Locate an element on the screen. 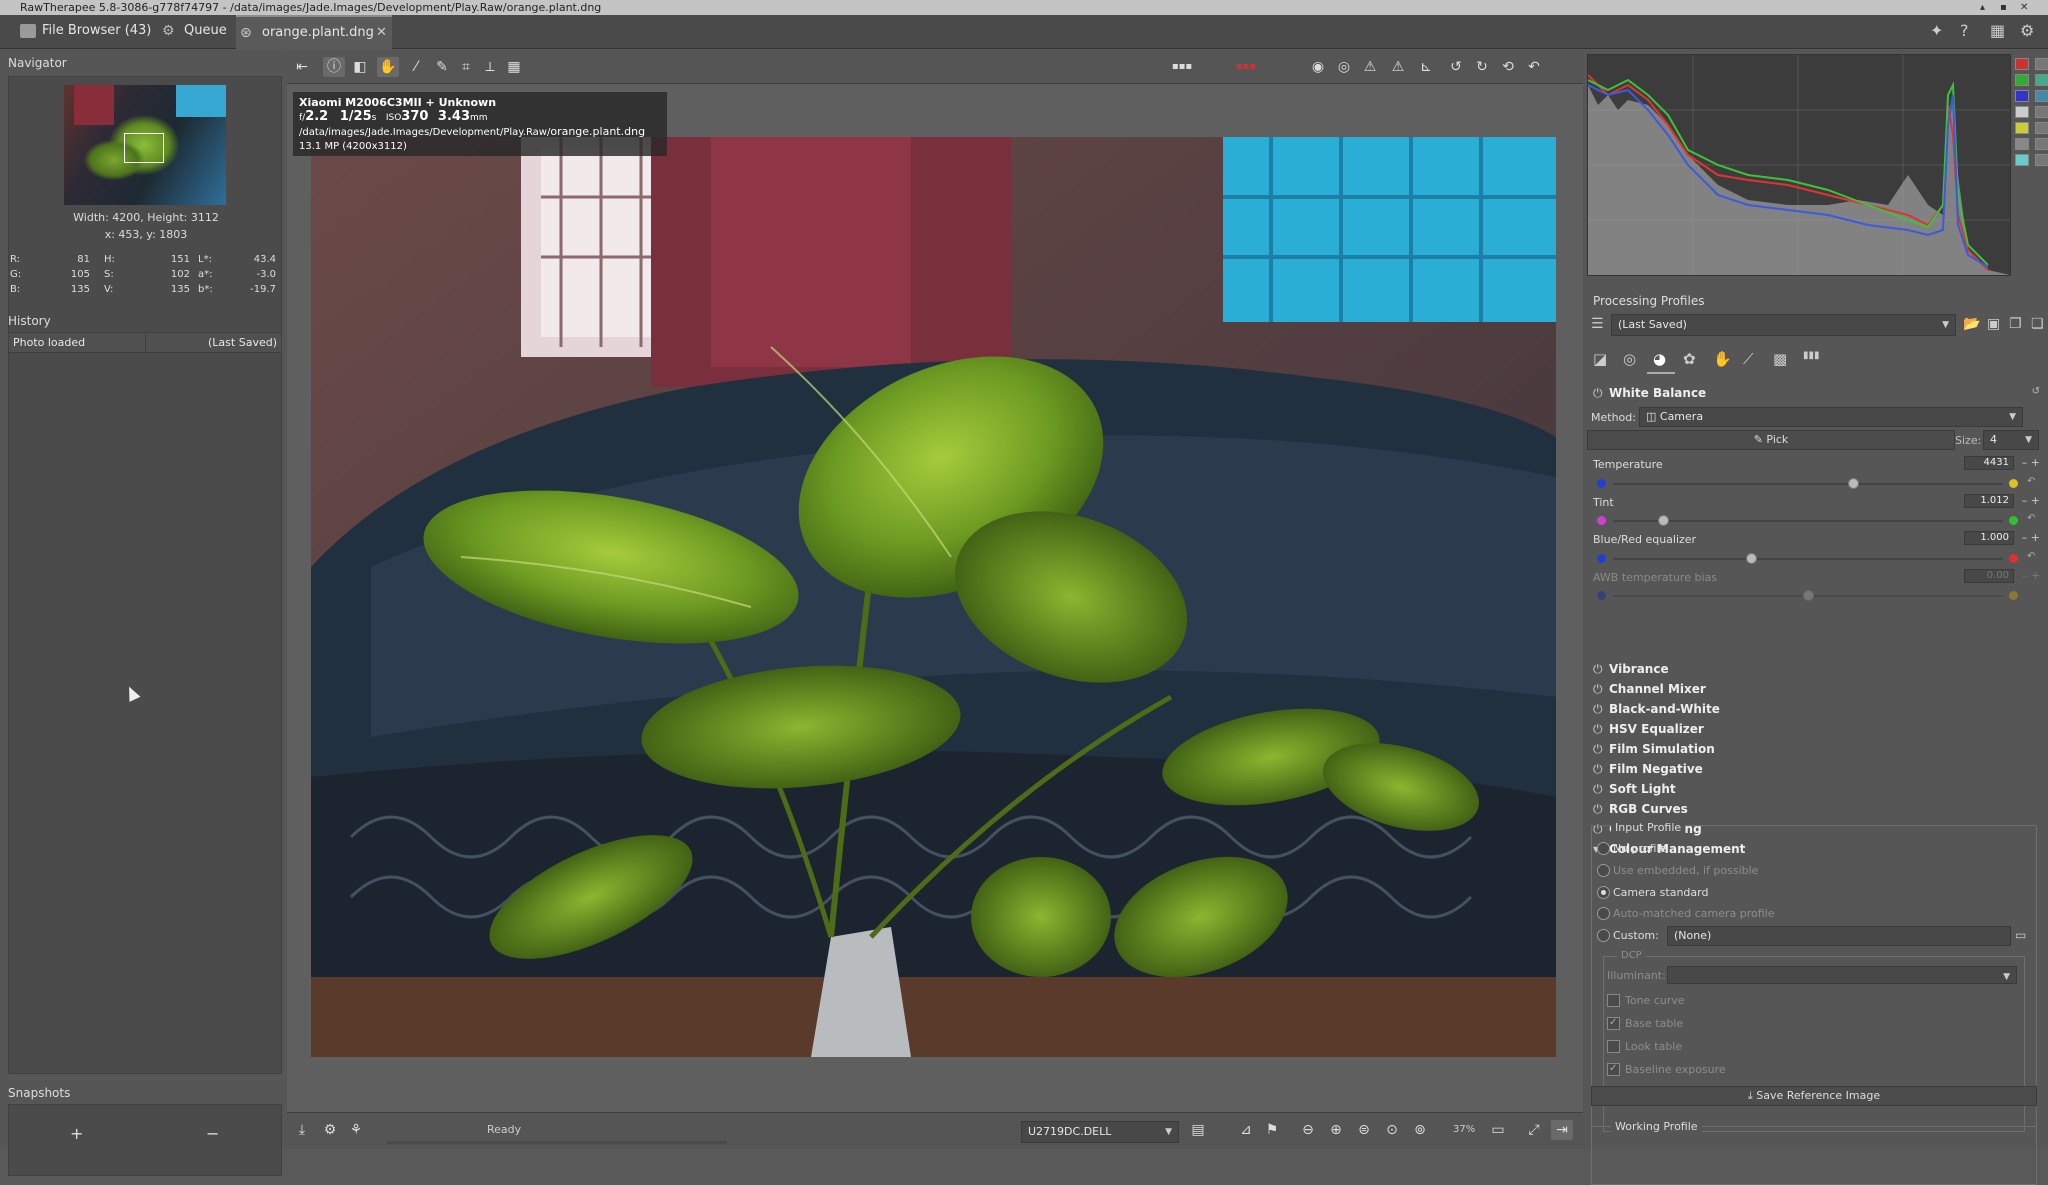 The width and height of the screenshot is (2048, 1185). crop-icon: ⌗ is located at coordinates (466, 67).